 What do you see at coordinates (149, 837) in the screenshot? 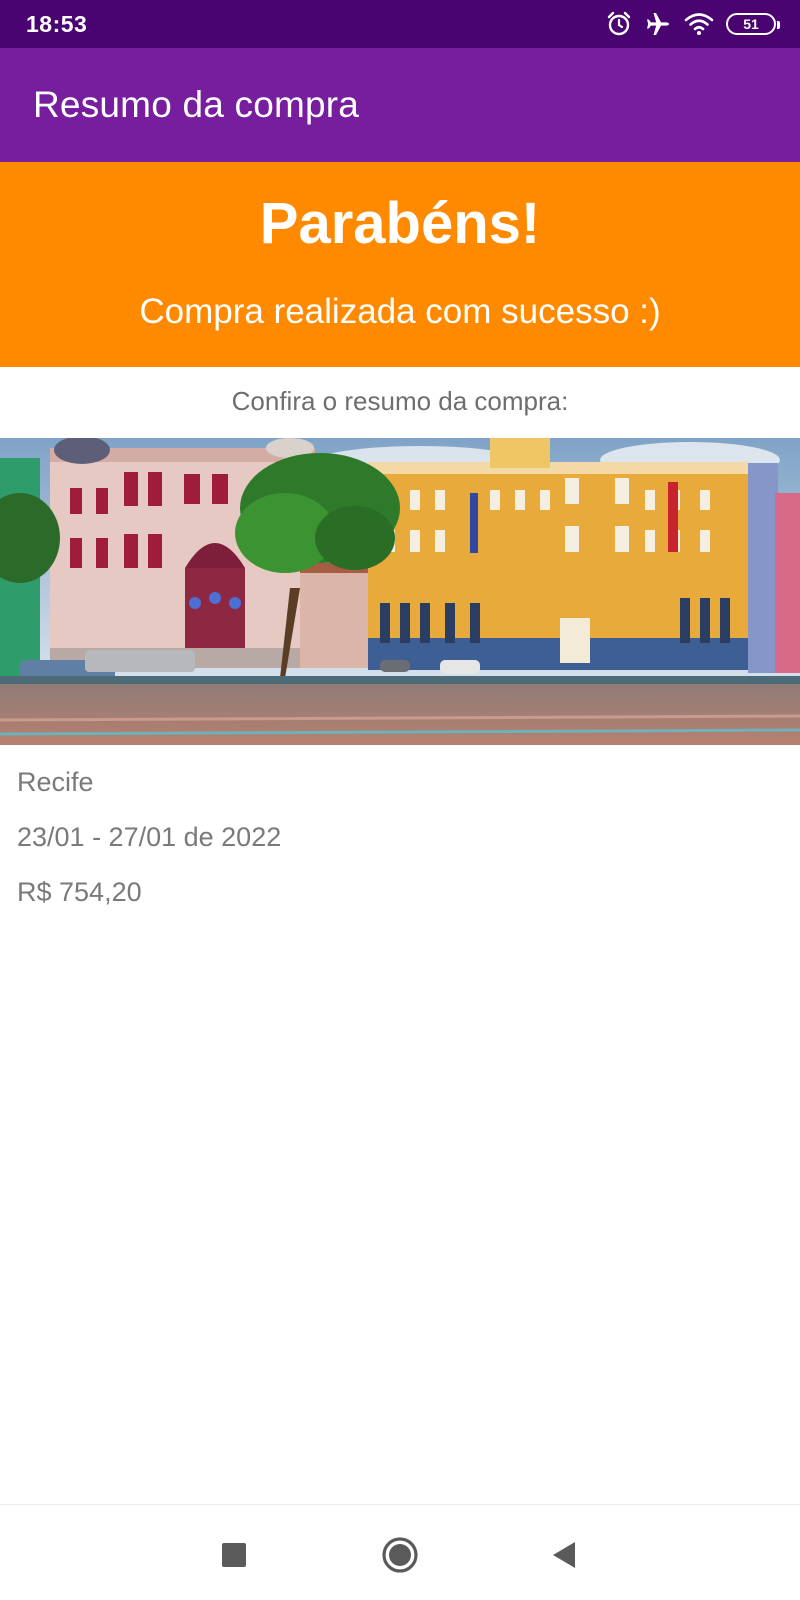
I see `trip-dates: 23/01 - 27/01 de 2022` at bounding box center [149, 837].